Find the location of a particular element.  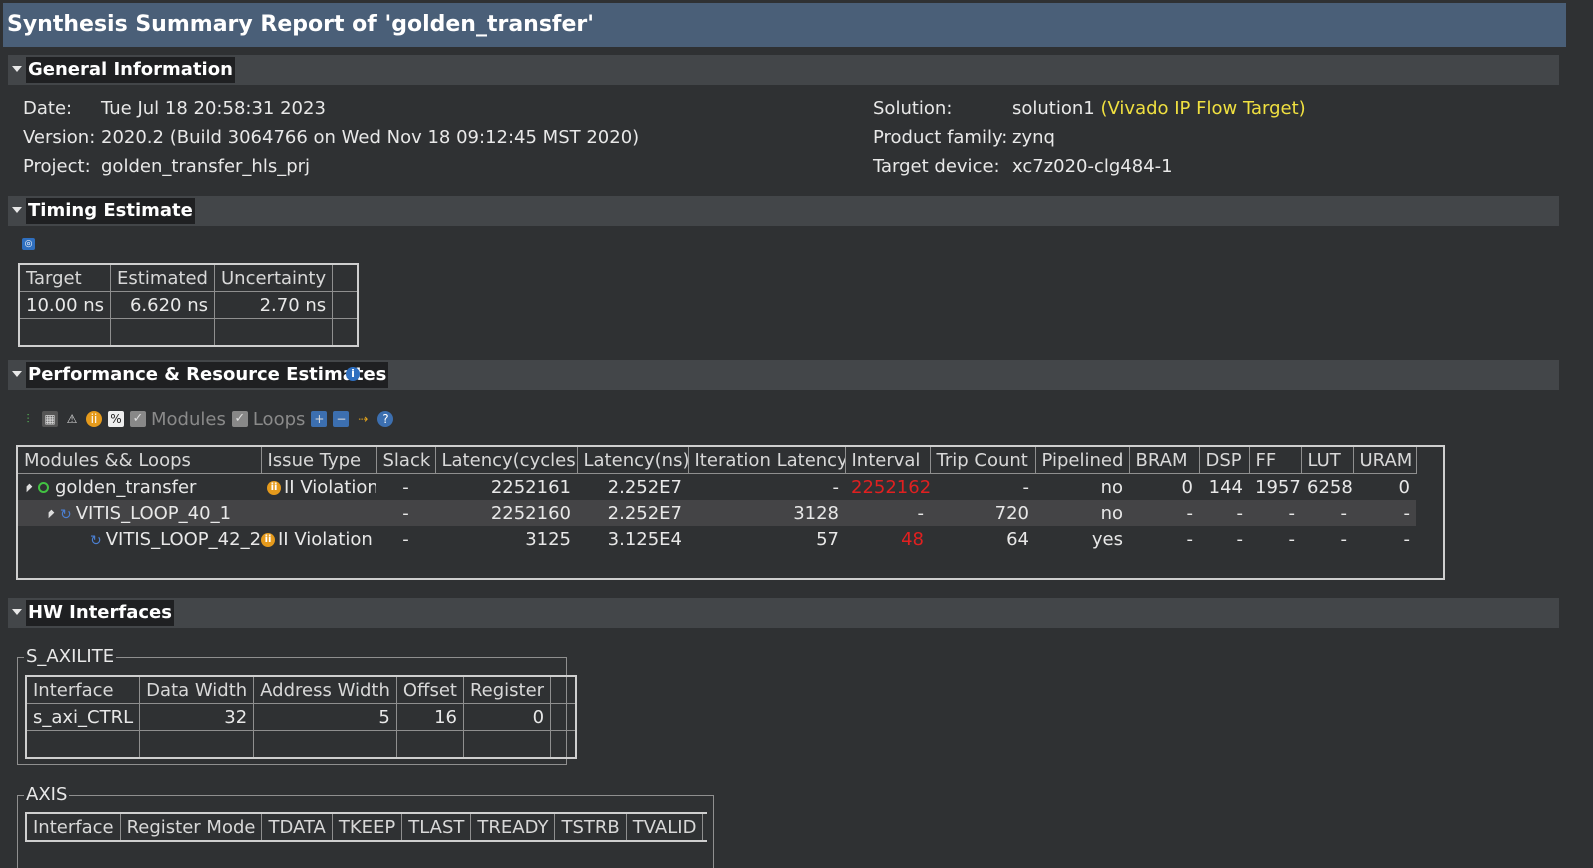

project-row: Project: golden_transfer_hls_prj is located at coordinates (167, 166).